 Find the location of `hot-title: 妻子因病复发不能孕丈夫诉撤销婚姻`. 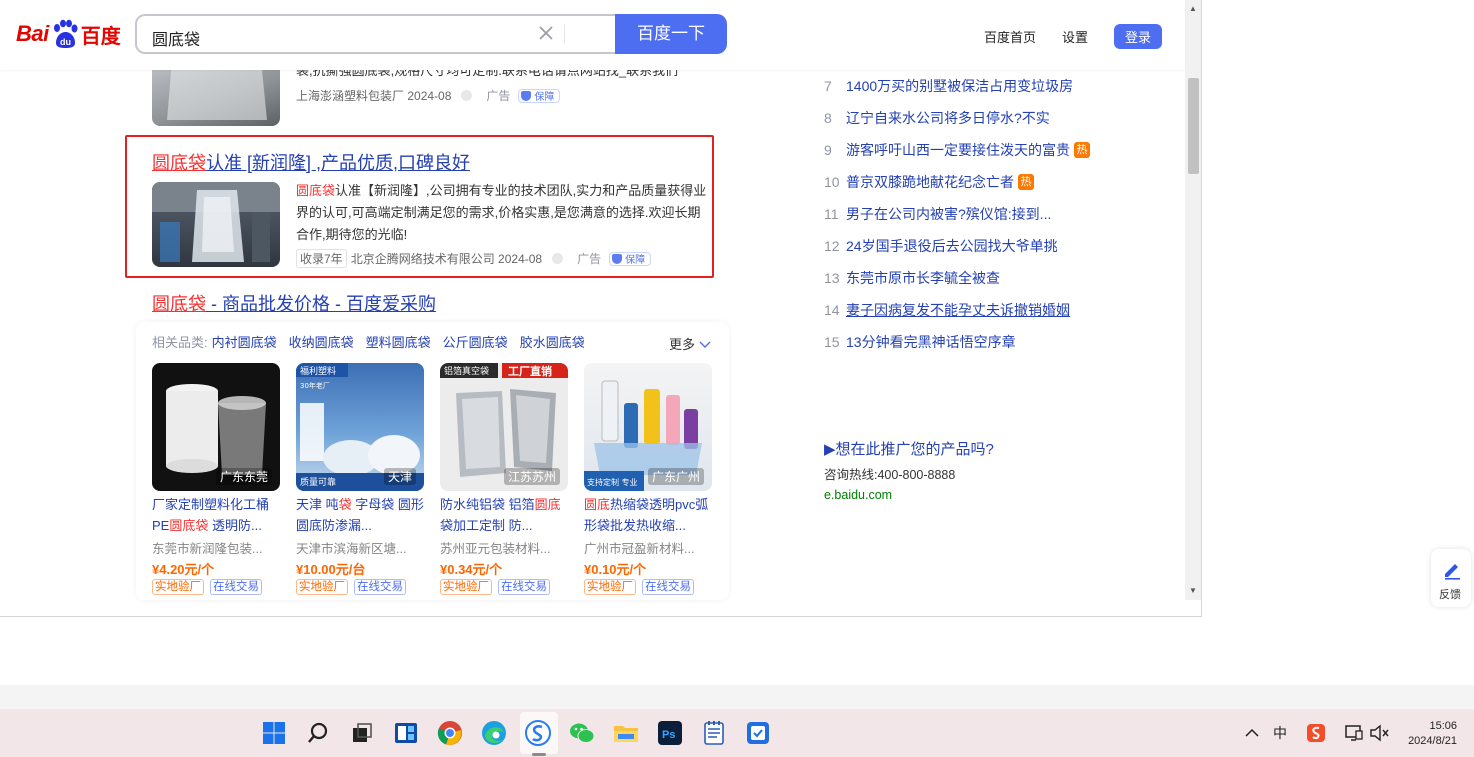

hot-title: 妻子因病复发不能孕丈夫诉撤销婚姻 is located at coordinates (958, 310).